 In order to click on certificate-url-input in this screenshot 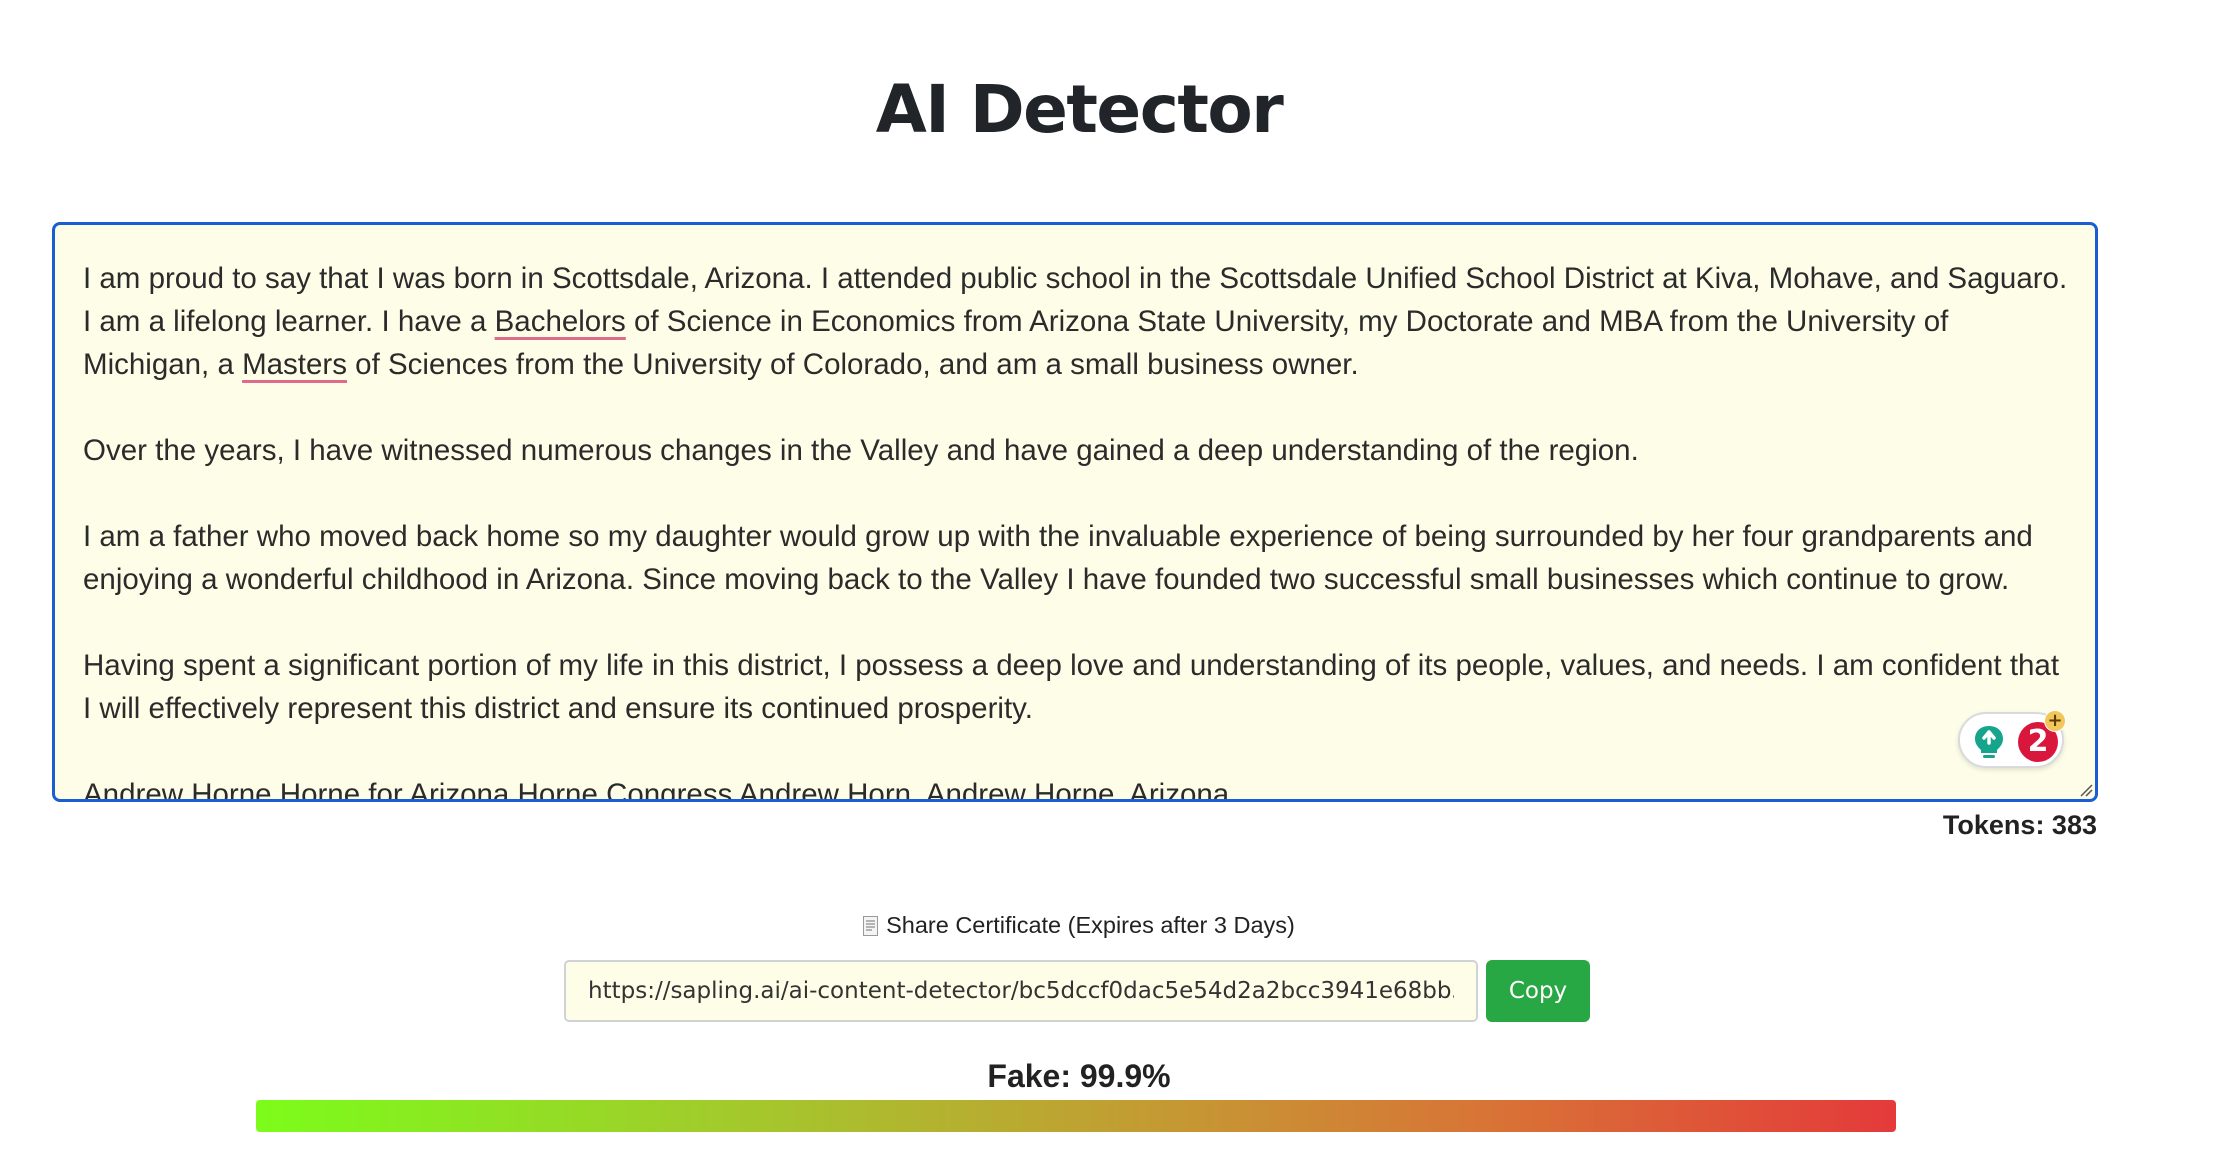, I will do `click(1021, 991)`.